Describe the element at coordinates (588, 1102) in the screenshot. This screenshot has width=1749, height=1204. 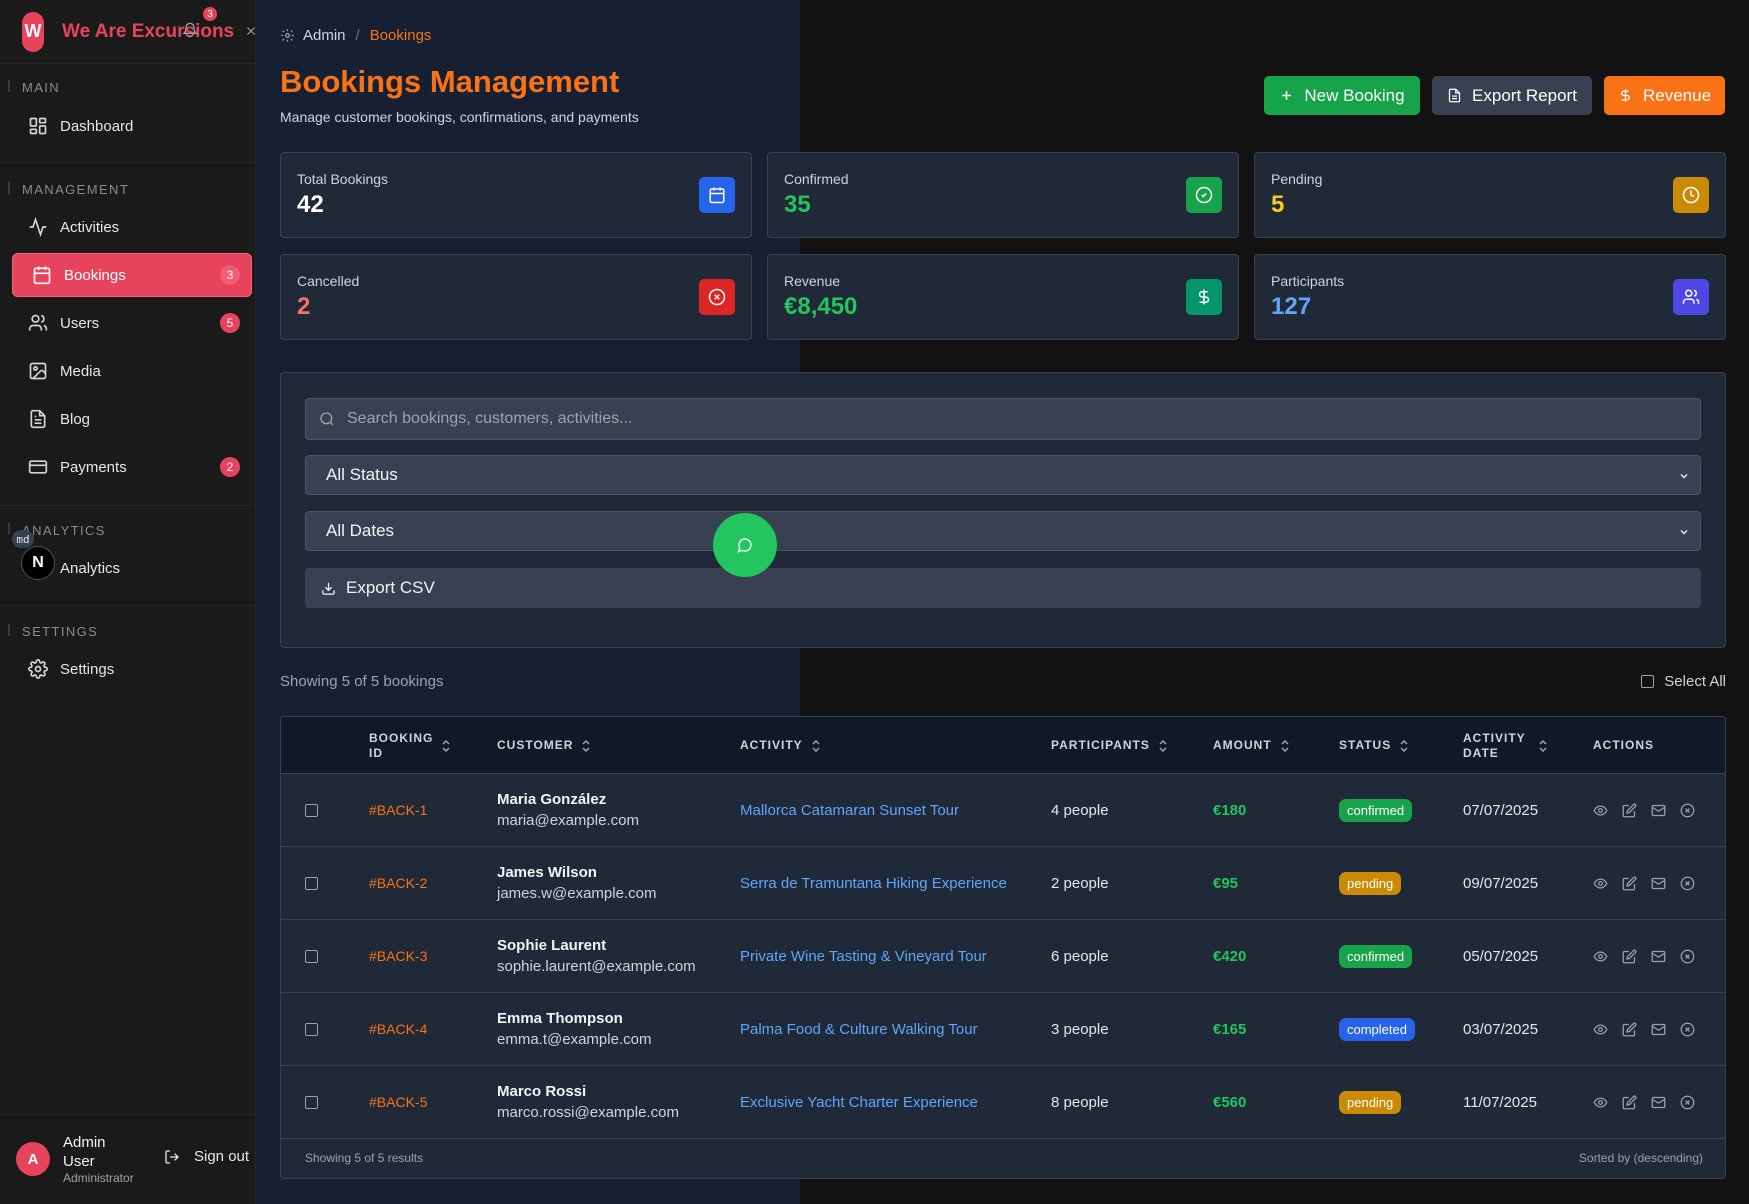
I see `customer-cell: Marco Rossi marco.rossi@example.com` at that location.